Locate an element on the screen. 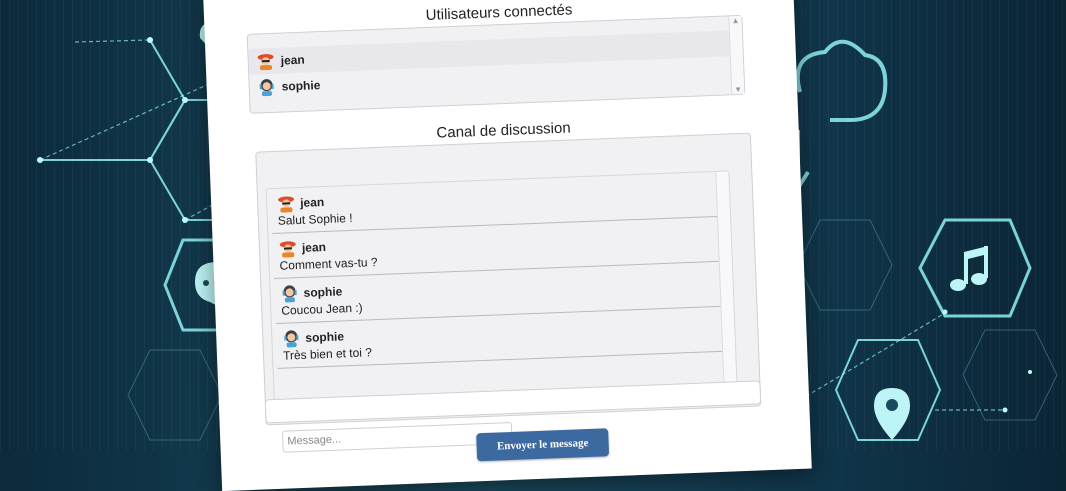  send-message-button: Envoyer le message is located at coordinates (543, 445).